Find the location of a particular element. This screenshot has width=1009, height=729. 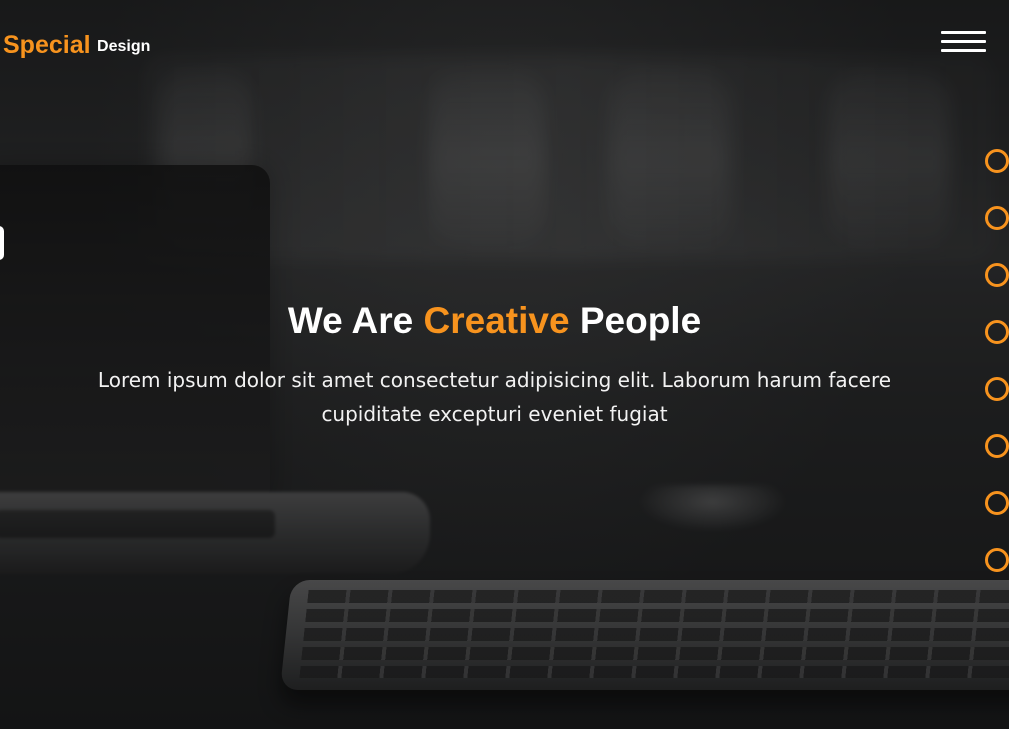

hero-title-prefix: We Are is located at coordinates (350, 320).